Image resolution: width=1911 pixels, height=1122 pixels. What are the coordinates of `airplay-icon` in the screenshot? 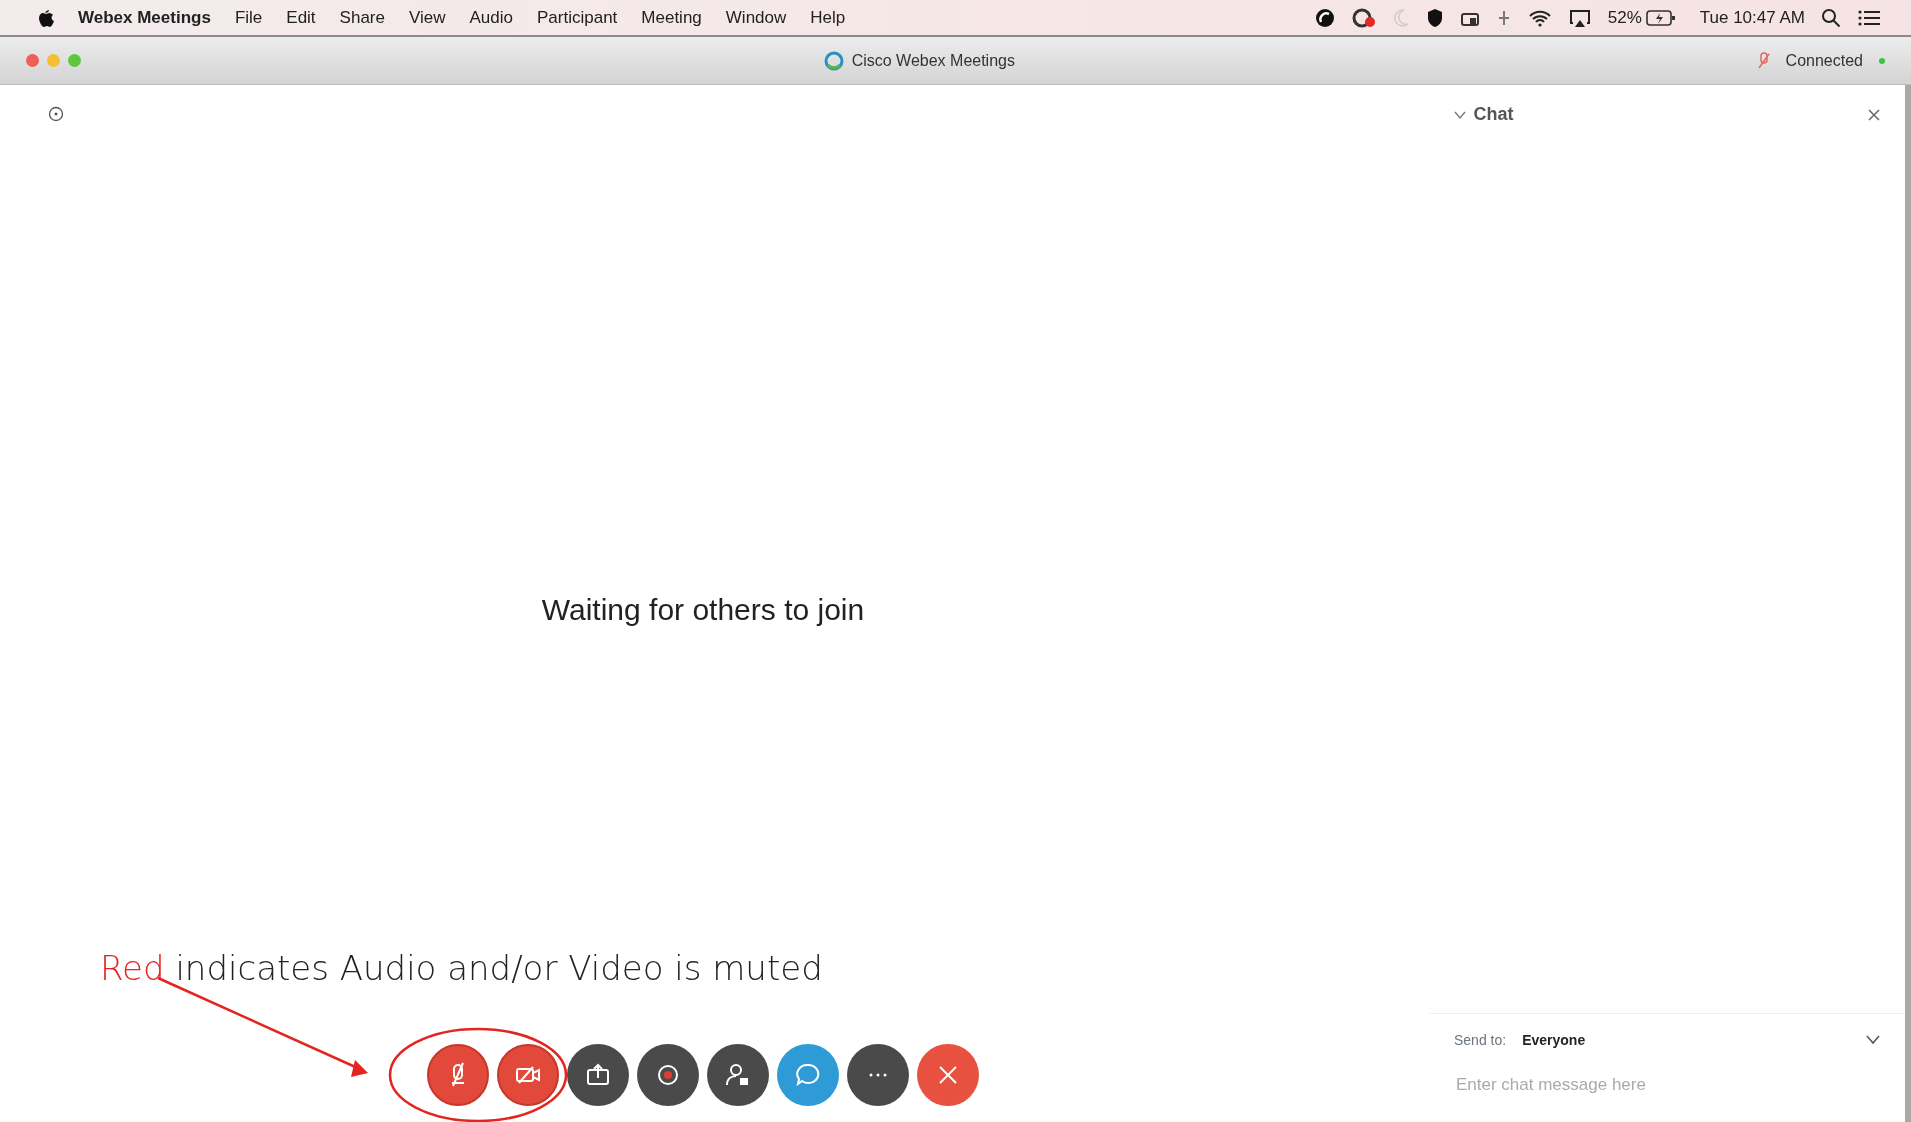 It's located at (1579, 17).